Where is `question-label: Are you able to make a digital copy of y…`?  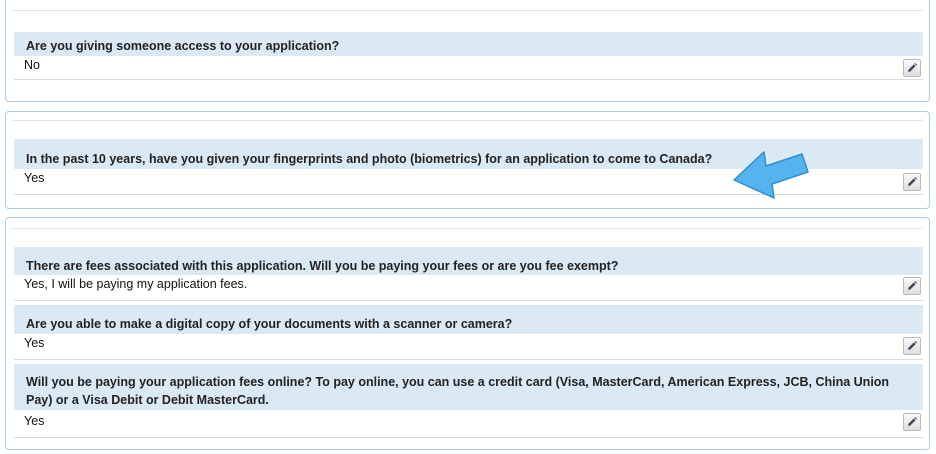 question-label: Are you able to make a digital copy of y… is located at coordinates (468, 319).